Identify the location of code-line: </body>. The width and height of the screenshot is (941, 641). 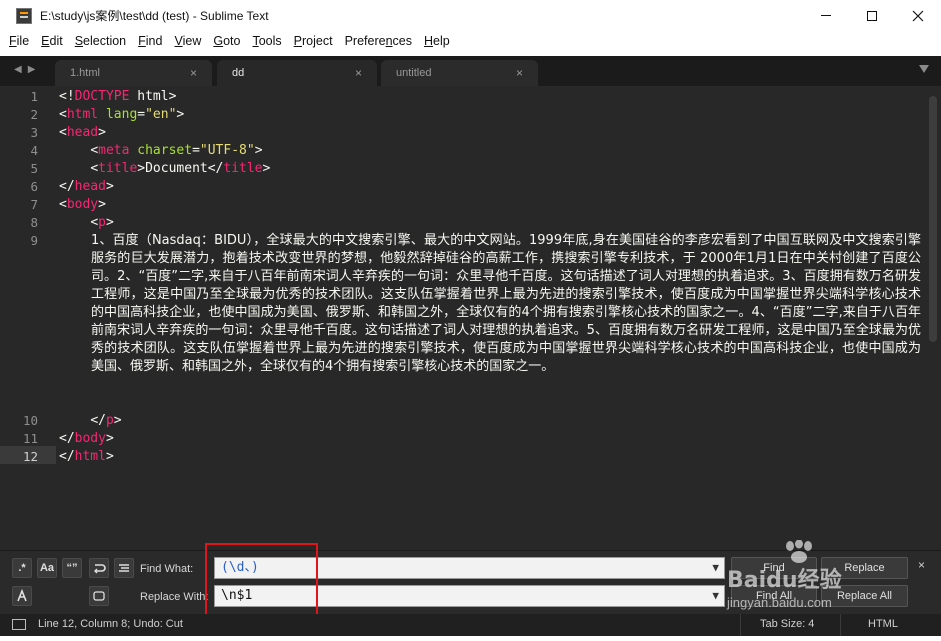
(86, 438).